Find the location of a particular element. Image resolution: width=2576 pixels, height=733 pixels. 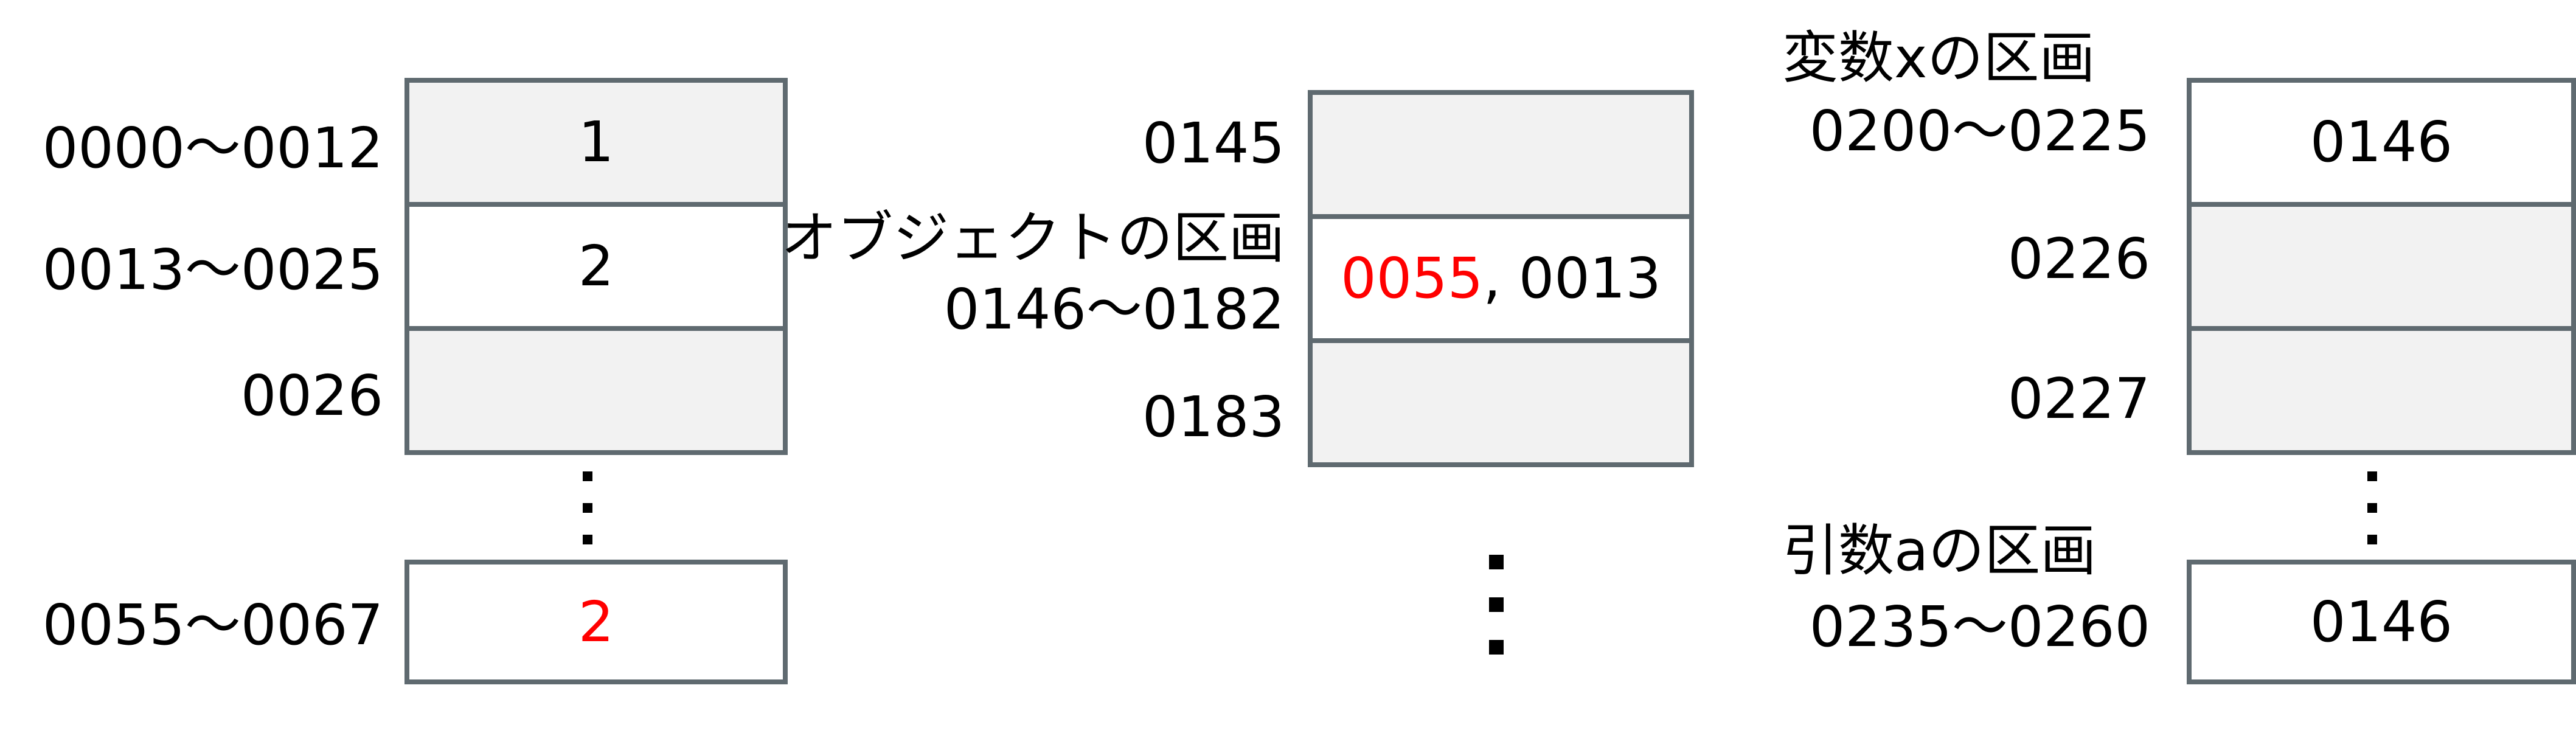

memory-cell: 1 is located at coordinates (596, 142).